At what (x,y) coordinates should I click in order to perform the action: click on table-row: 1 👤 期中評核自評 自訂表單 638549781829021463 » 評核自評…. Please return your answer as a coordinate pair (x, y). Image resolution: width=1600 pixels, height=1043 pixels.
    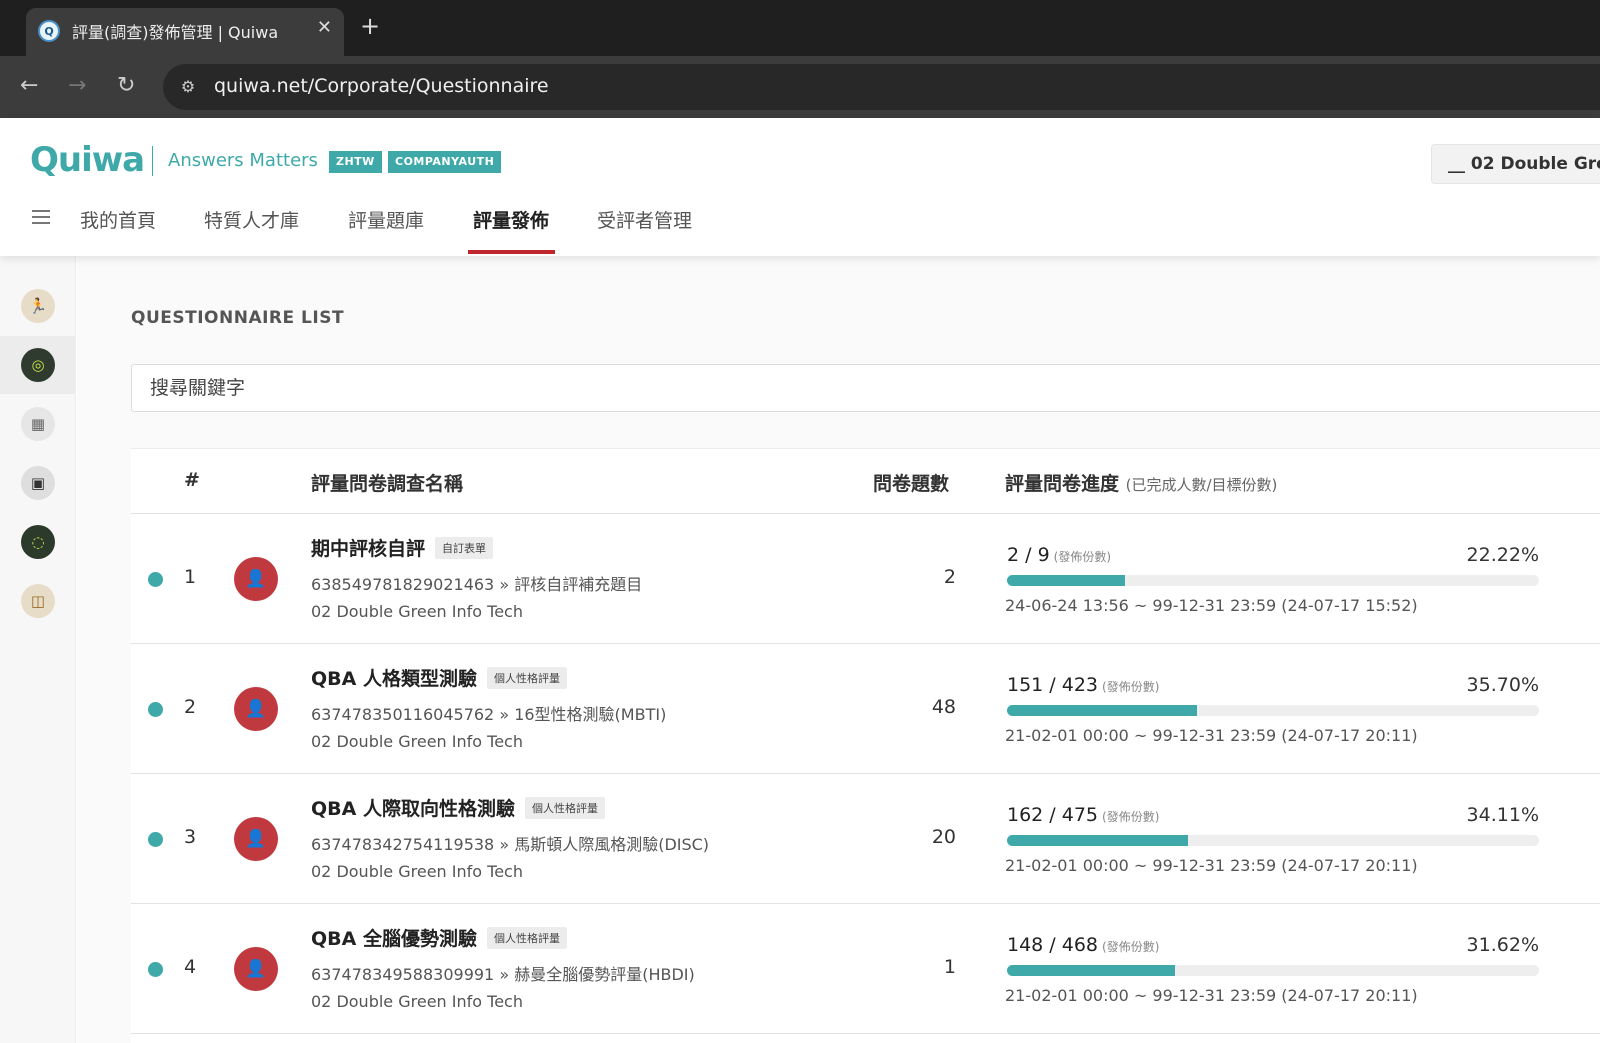
    Looking at the image, I should click on (865, 579).